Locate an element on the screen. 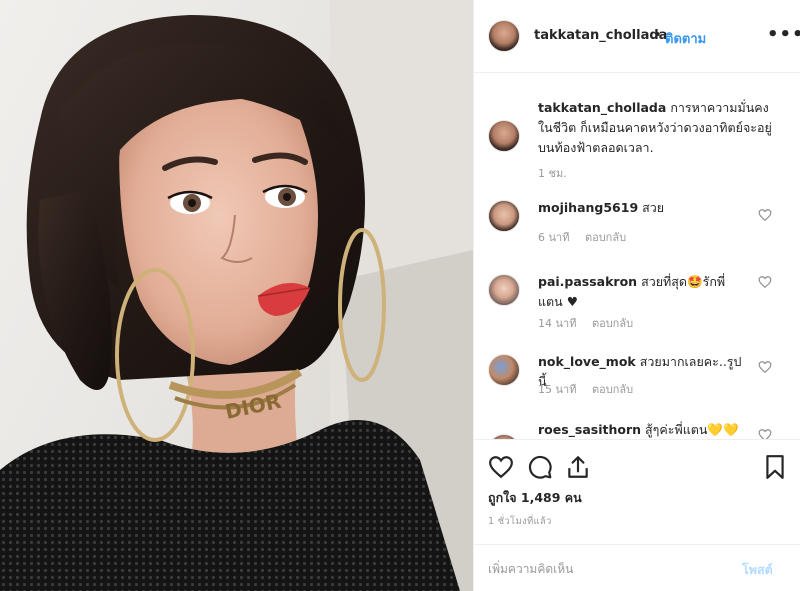 This screenshot has width=800, height=591. more-options-icon: ••• is located at coordinates (783, 34).